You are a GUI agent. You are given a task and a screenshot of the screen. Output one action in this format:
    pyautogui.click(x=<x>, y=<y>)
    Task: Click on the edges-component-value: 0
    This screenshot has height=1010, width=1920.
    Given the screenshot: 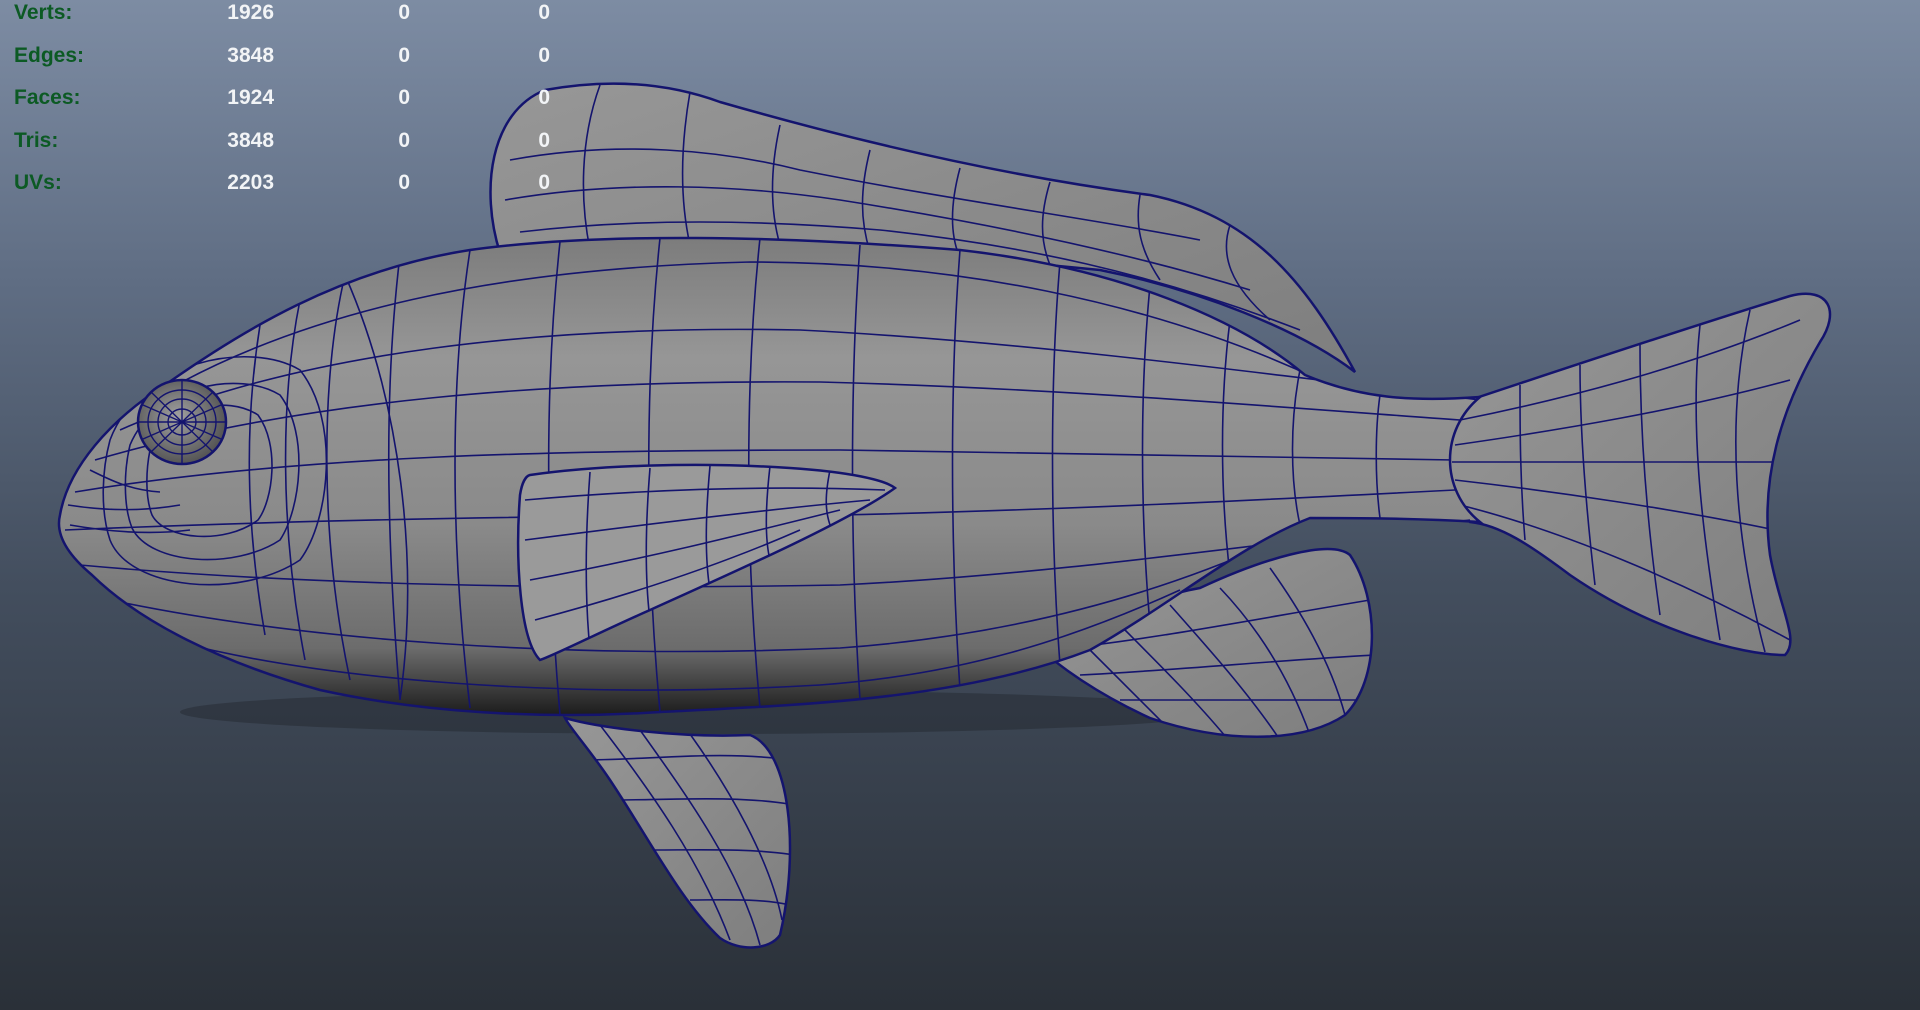 What is the action you would take?
    pyautogui.click(x=544, y=55)
    